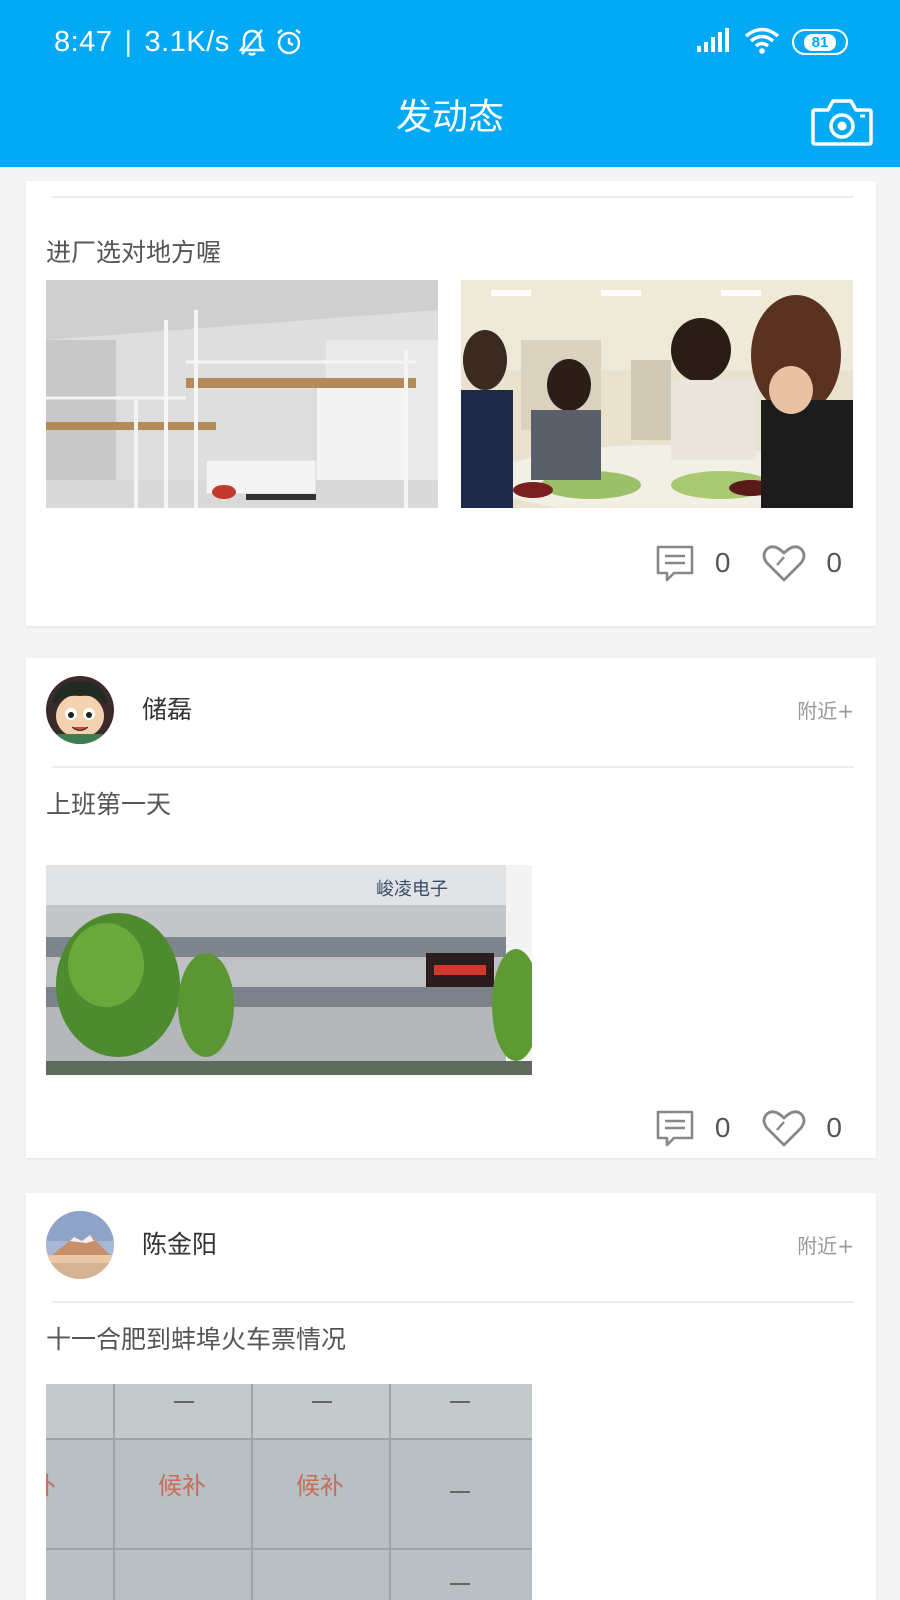 The height and width of the screenshot is (1600, 900). Describe the element at coordinates (83, 41) in the screenshot. I see `status-time: 8:47` at that location.